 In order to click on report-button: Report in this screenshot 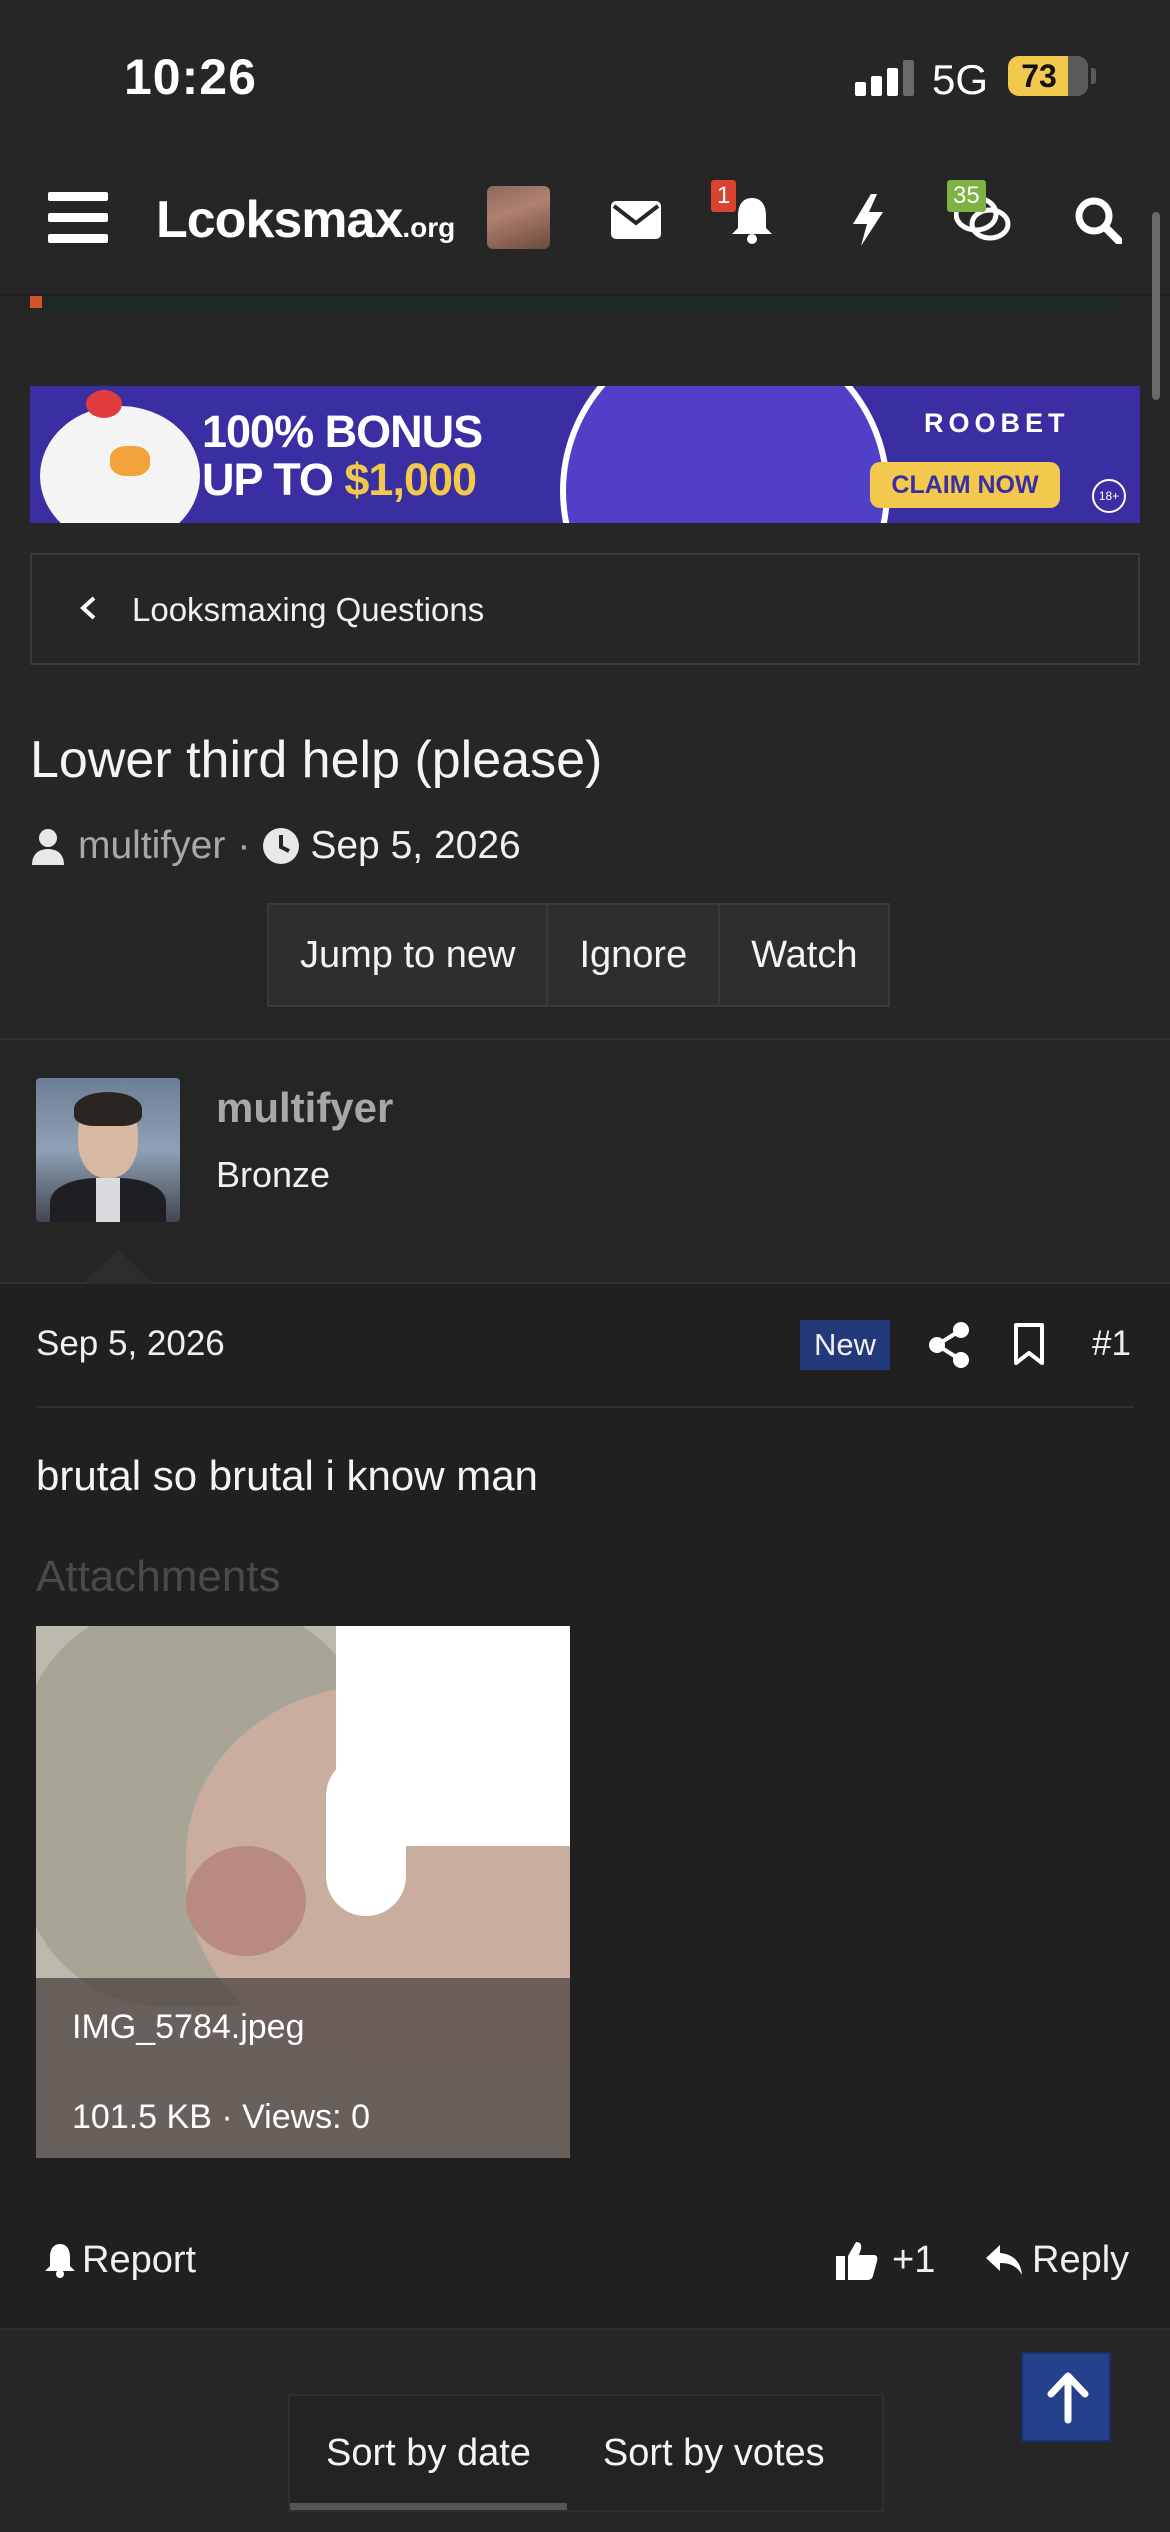, I will do `click(120, 2260)`.